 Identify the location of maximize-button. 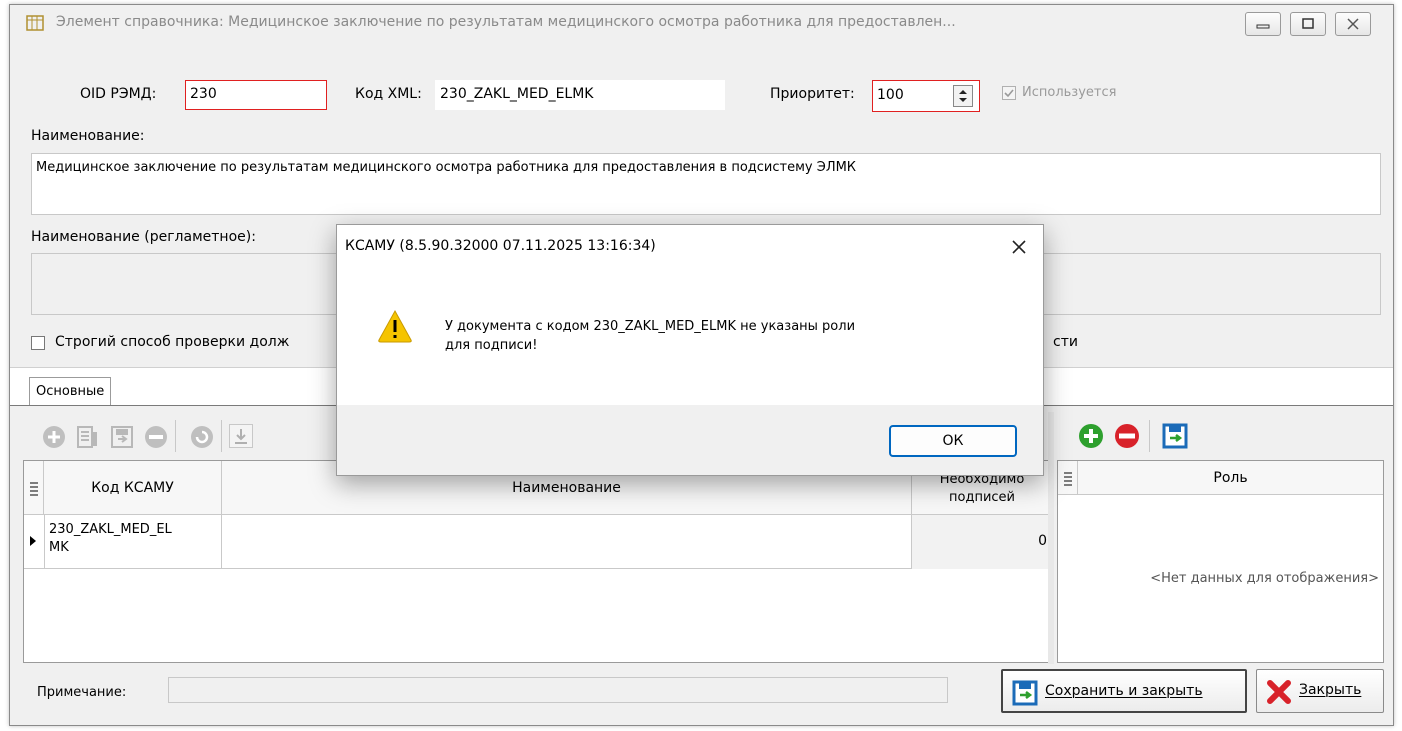
(1308, 24).